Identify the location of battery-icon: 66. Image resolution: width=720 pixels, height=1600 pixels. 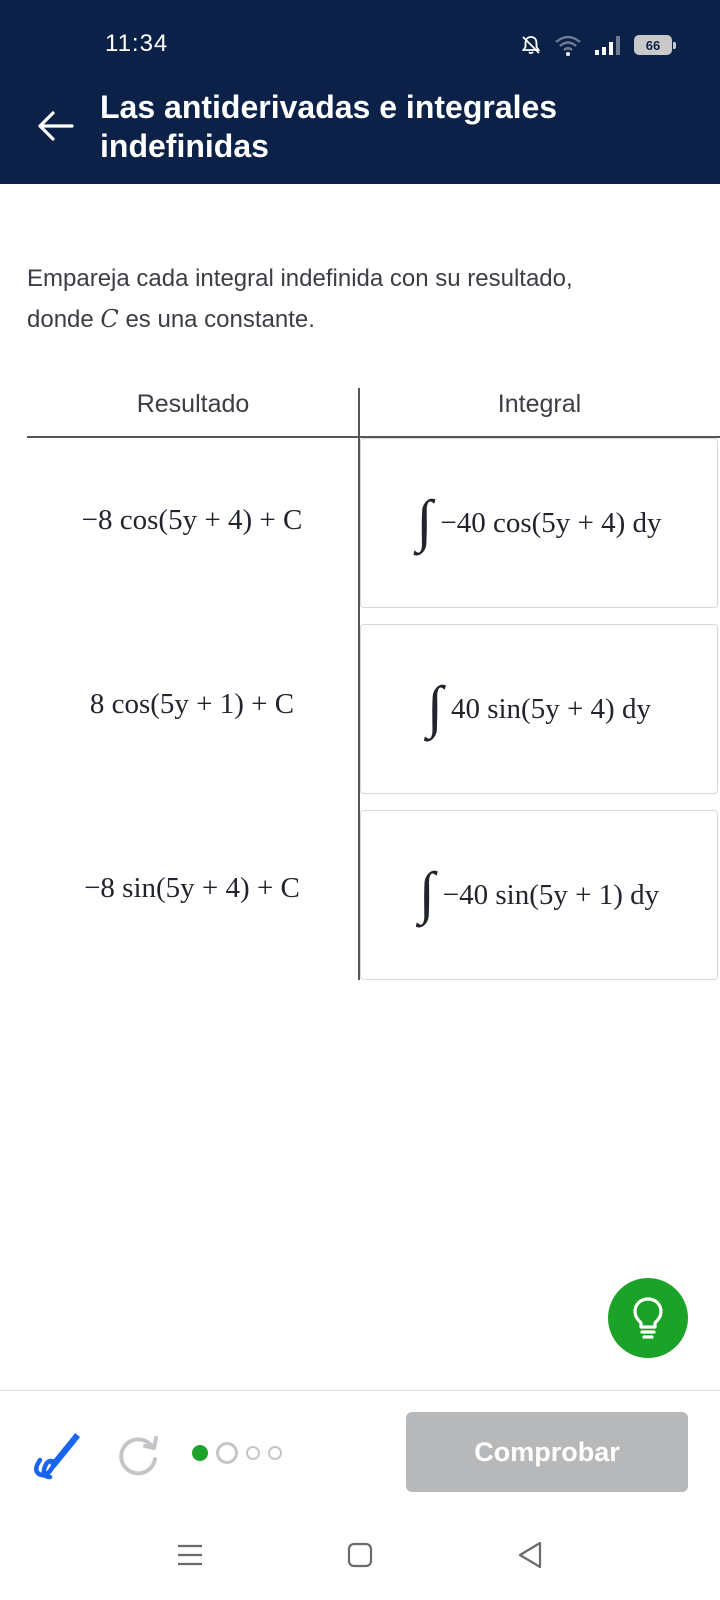
(655, 45).